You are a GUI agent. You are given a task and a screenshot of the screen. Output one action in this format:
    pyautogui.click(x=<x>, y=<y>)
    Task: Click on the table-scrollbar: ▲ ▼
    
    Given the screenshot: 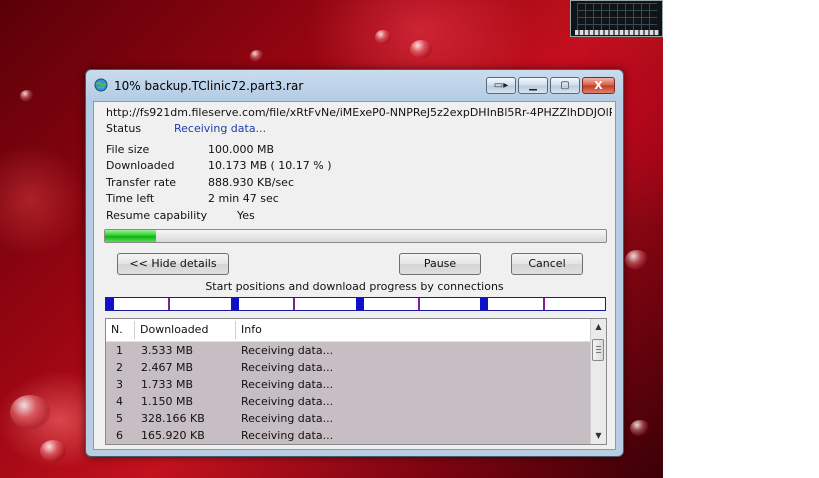 What is the action you would take?
    pyautogui.click(x=598, y=381)
    